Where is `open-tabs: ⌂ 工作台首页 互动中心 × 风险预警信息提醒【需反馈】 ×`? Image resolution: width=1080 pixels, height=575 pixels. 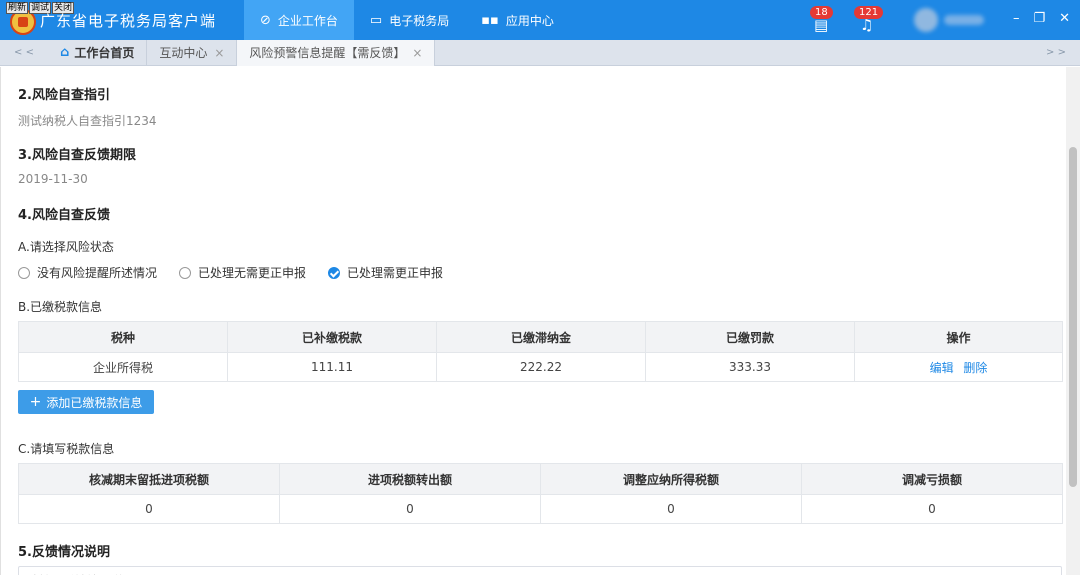
open-tabs: ⌂ 工作台首页 互动中心 × 风险预警信息提醒【需反馈】 × is located at coordinates (242, 53).